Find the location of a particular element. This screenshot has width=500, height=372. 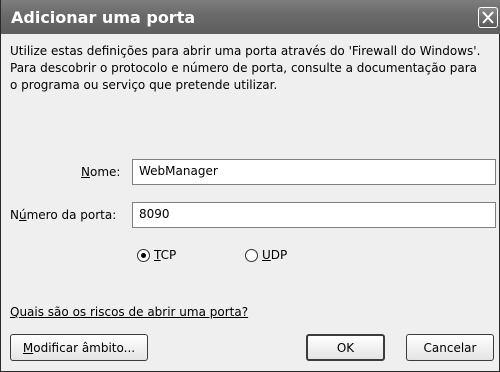

port-risks-link: Quais são os riscos de abrir uma porta? is located at coordinates (129, 312).